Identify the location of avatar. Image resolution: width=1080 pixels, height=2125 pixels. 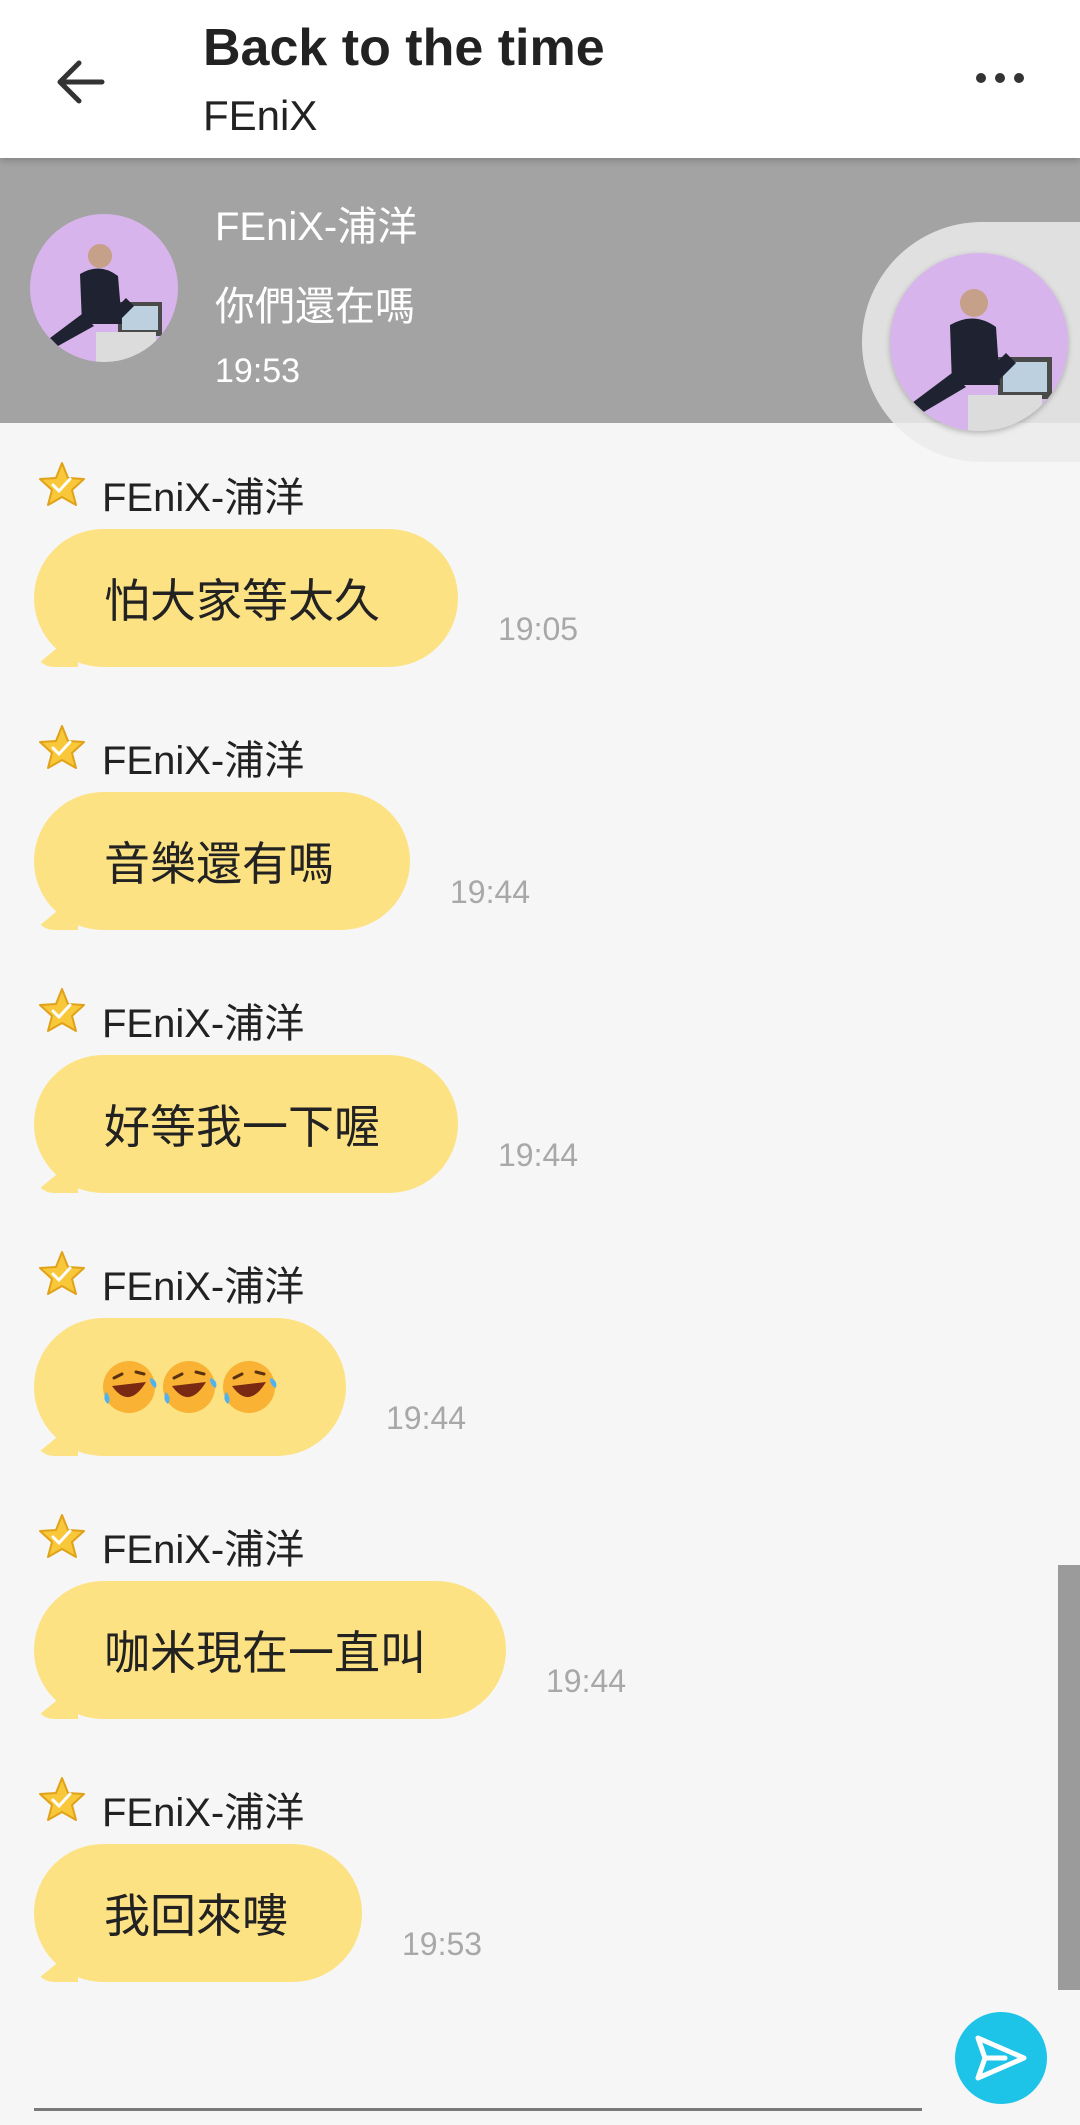
(104, 288).